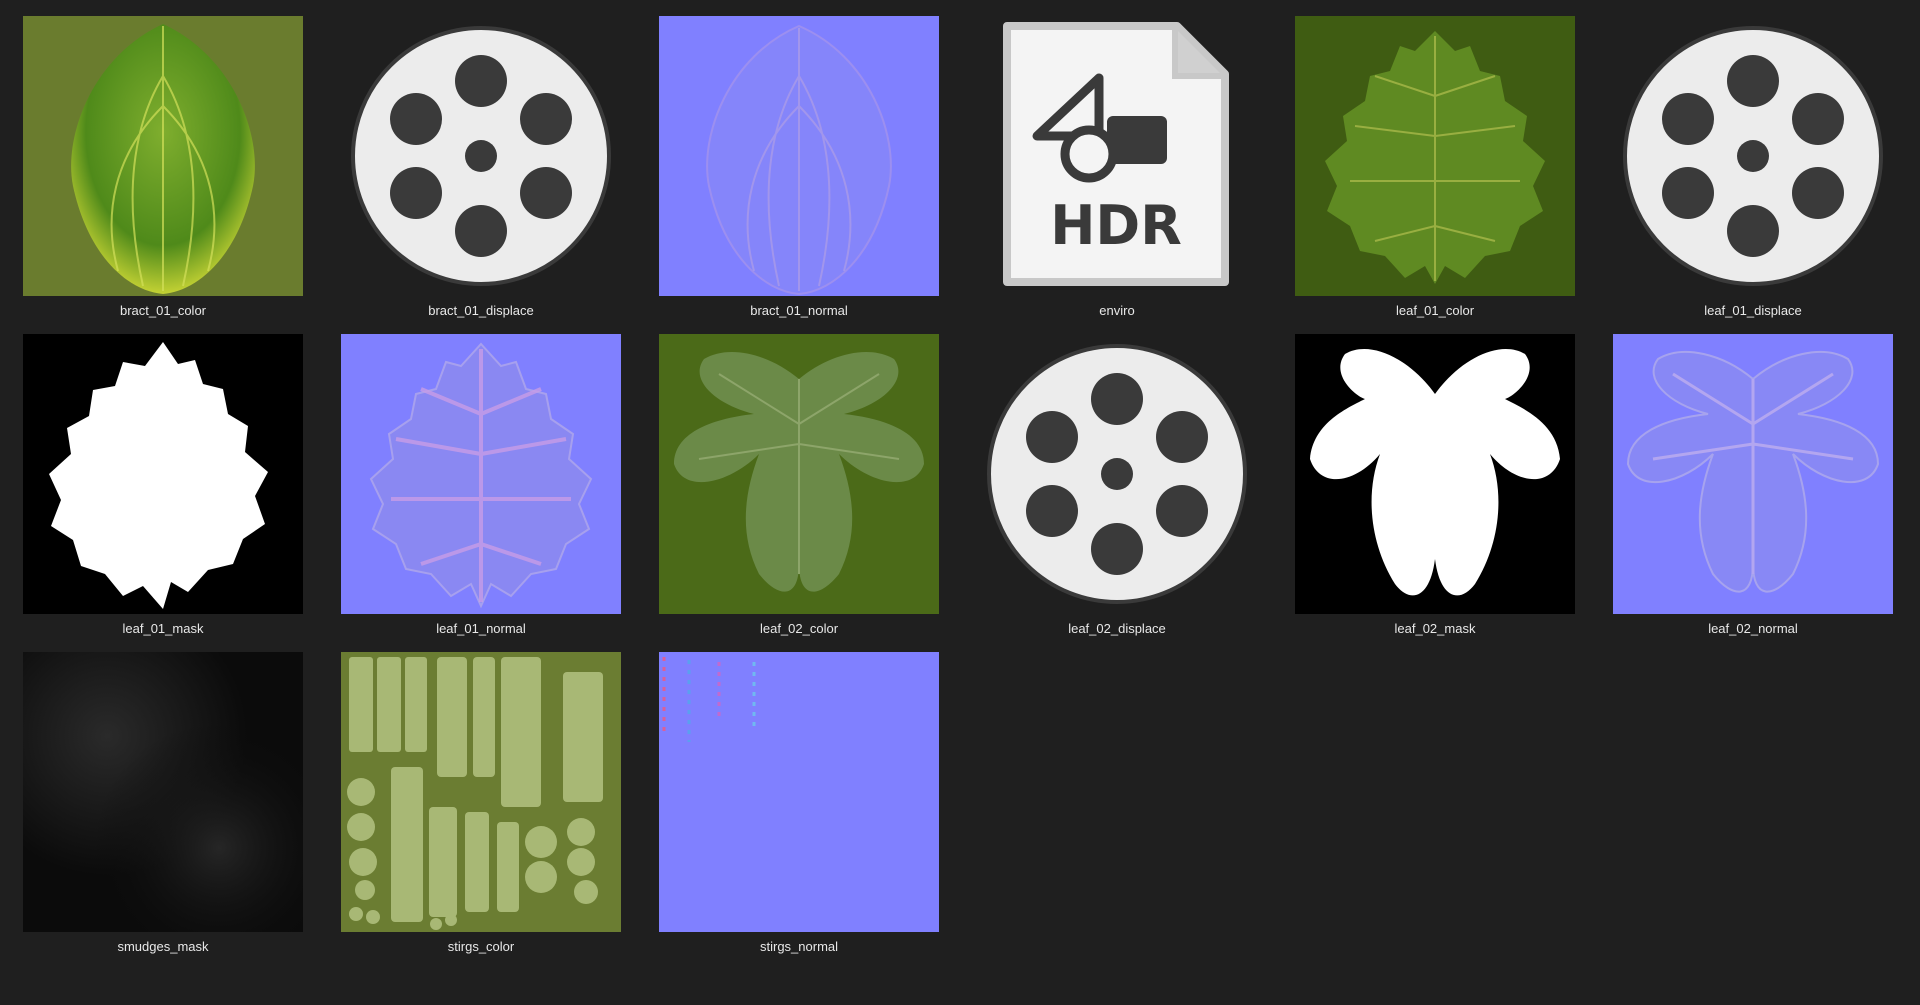 Image resolution: width=1920 pixels, height=1005 pixels. I want to click on thumbnail-leaf-02-normal, so click(1753, 474).